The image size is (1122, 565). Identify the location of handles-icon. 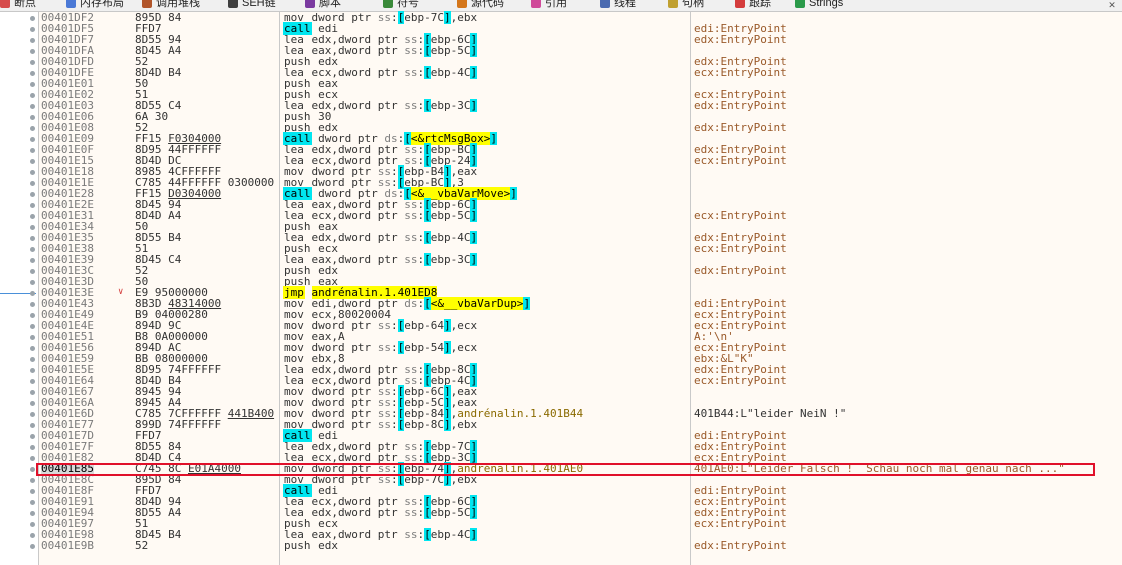
(673, 4).